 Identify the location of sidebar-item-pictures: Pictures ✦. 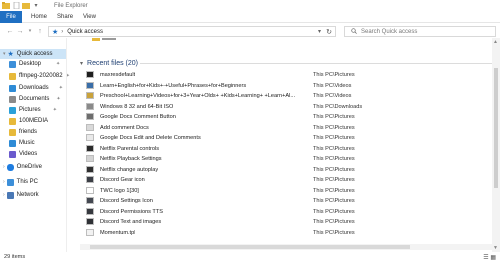
(33, 110).